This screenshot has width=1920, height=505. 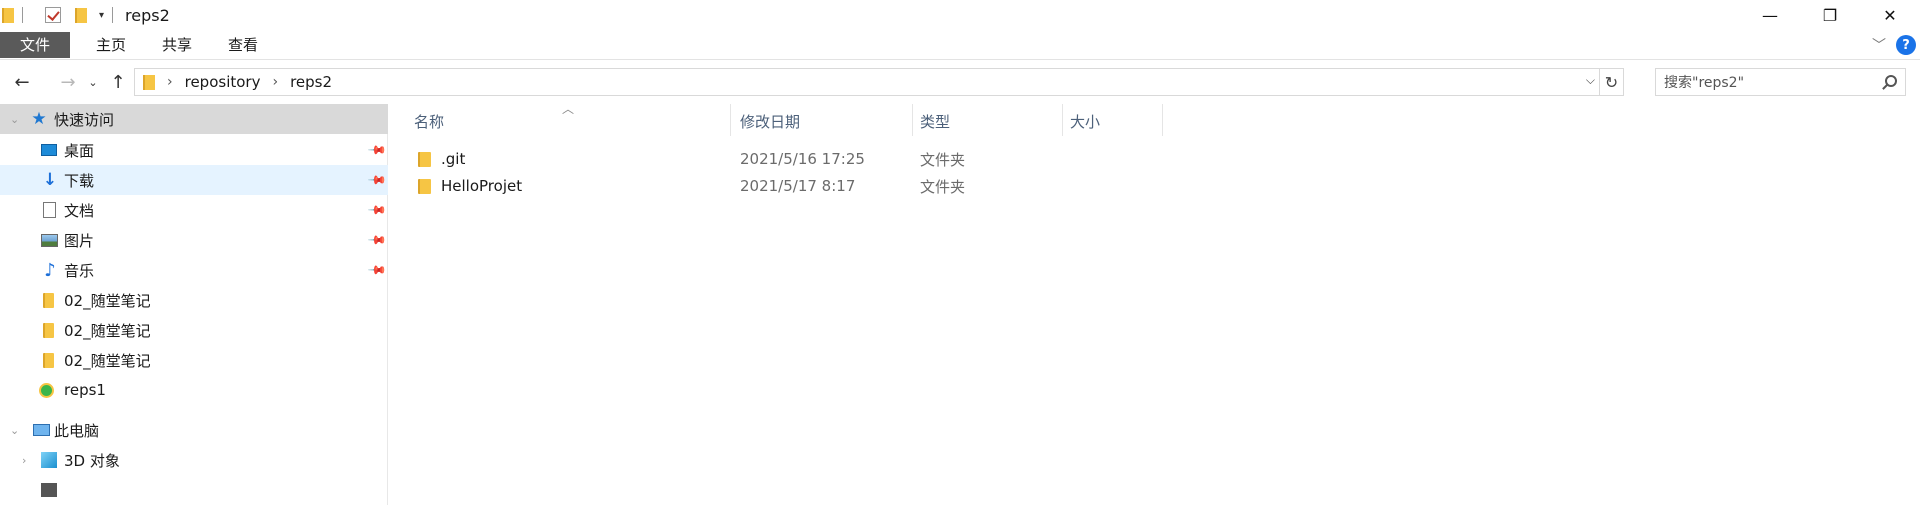 I want to click on tab-home: 主页, so click(x=111, y=45).